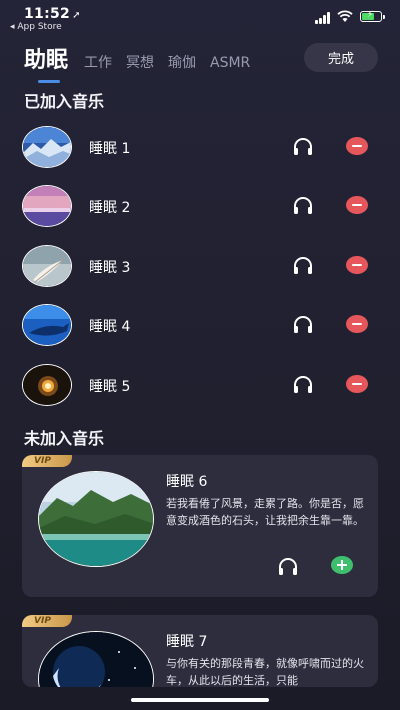 This screenshot has height=710, width=400. What do you see at coordinates (110, 149) in the screenshot?
I see `track-name: 睡眠 1` at bounding box center [110, 149].